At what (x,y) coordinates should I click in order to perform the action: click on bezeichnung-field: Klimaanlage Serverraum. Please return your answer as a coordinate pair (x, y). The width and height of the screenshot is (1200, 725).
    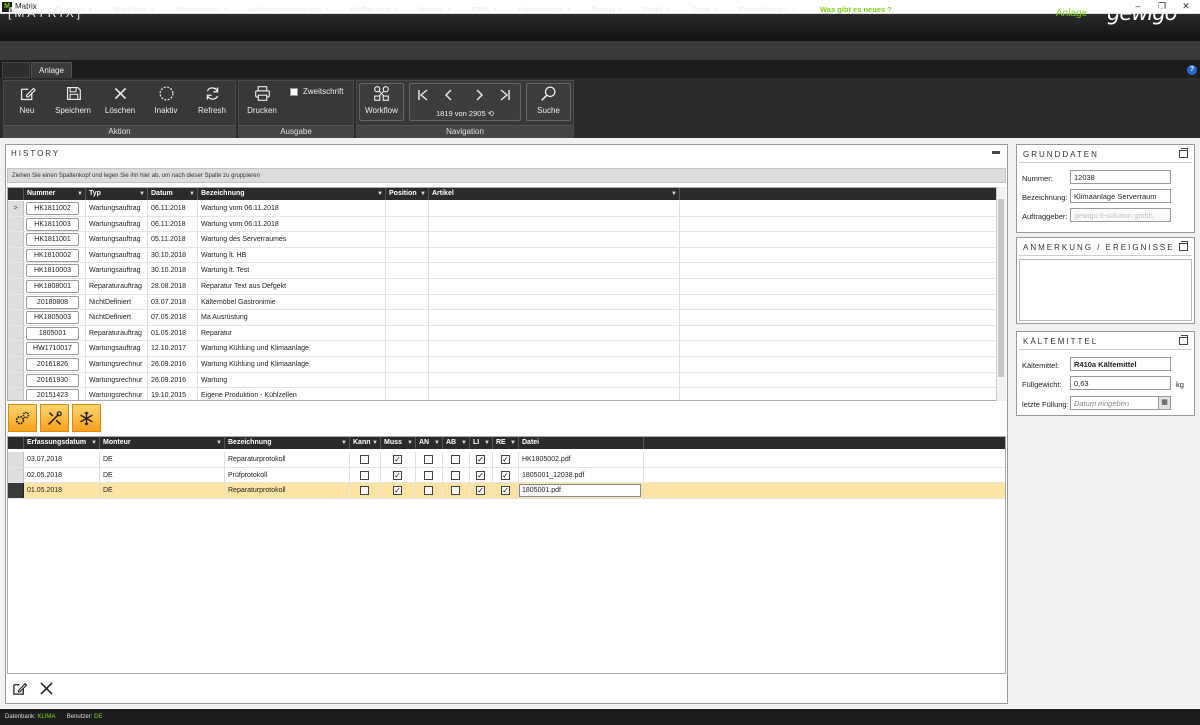
    Looking at the image, I should click on (1120, 196).